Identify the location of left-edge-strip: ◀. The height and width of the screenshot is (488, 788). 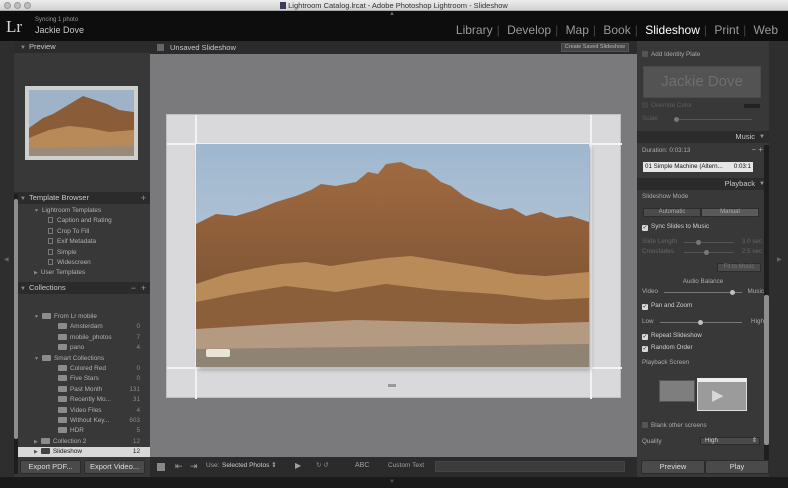
(7, 259).